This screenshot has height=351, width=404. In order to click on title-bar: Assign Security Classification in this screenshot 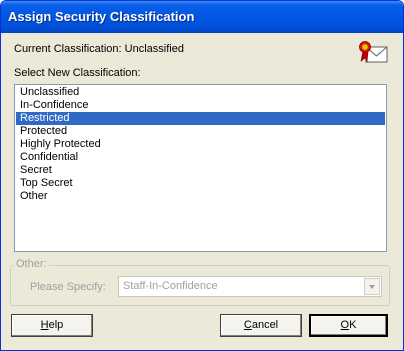, I will do `click(202, 17)`.